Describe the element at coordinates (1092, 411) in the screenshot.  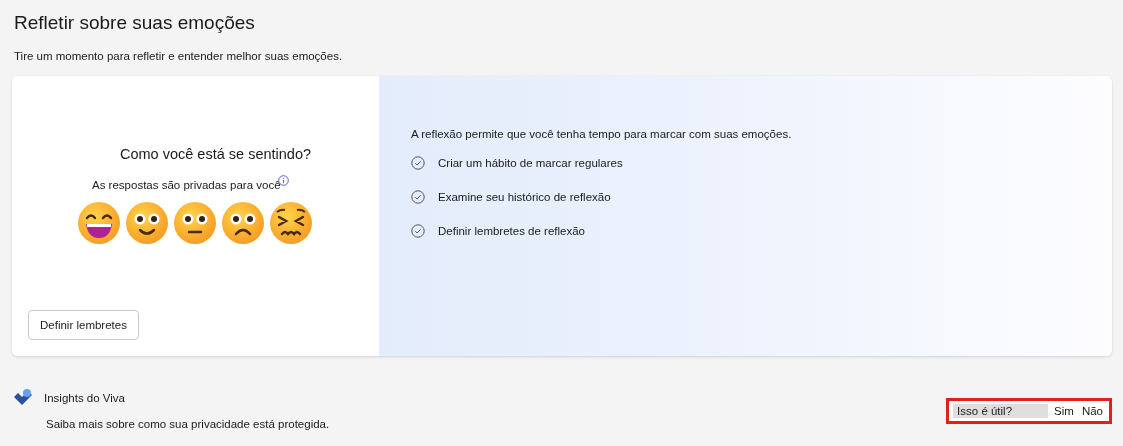
I see `no-button: Não` at that location.